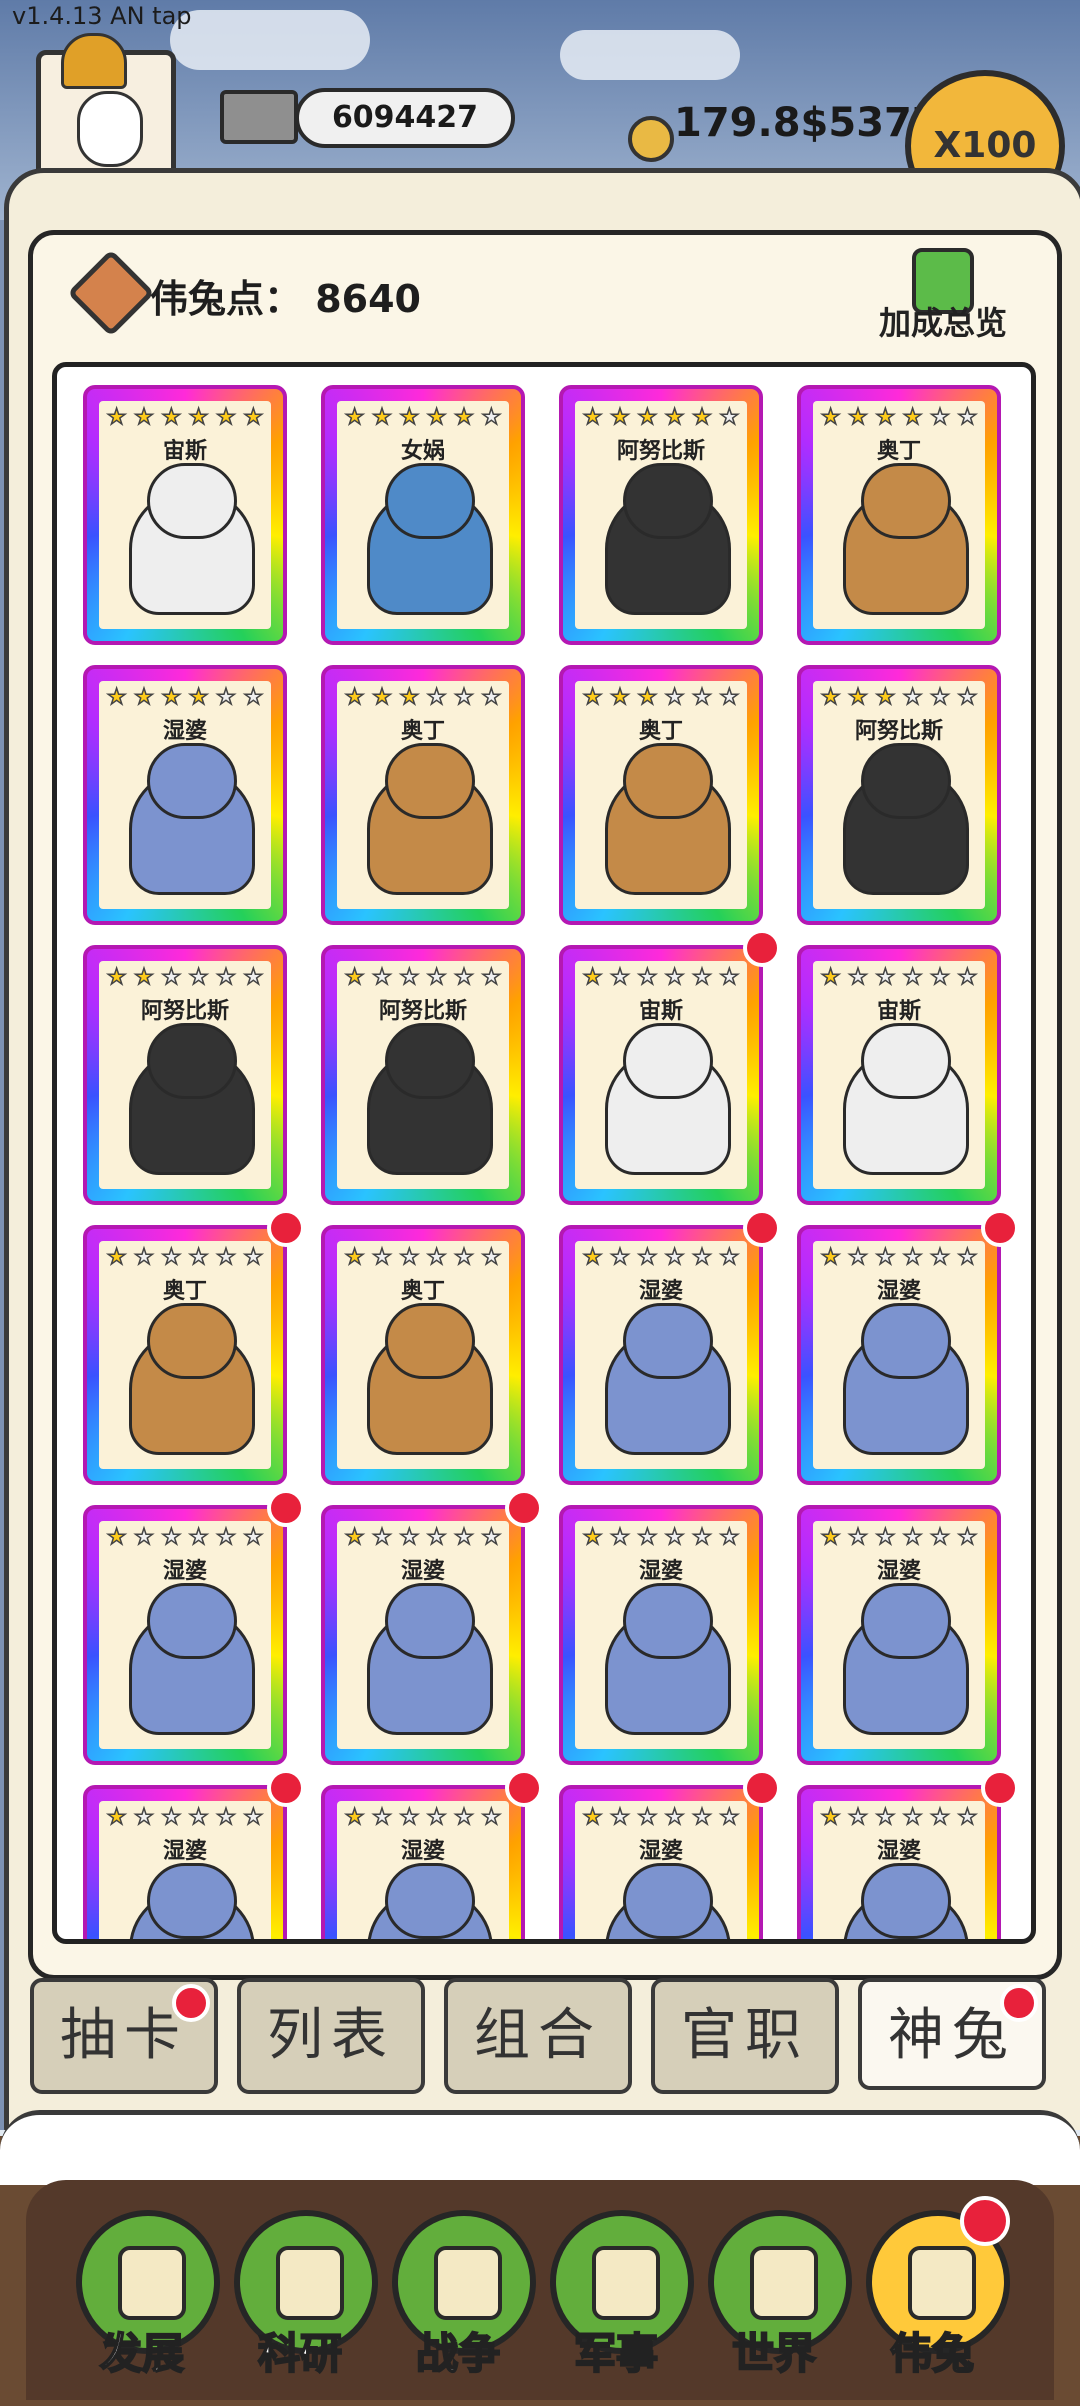 The height and width of the screenshot is (2406, 1080). Describe the element at coordinates (458, 2353) in the screenshot. I see `nav-label: 战争` at that location.